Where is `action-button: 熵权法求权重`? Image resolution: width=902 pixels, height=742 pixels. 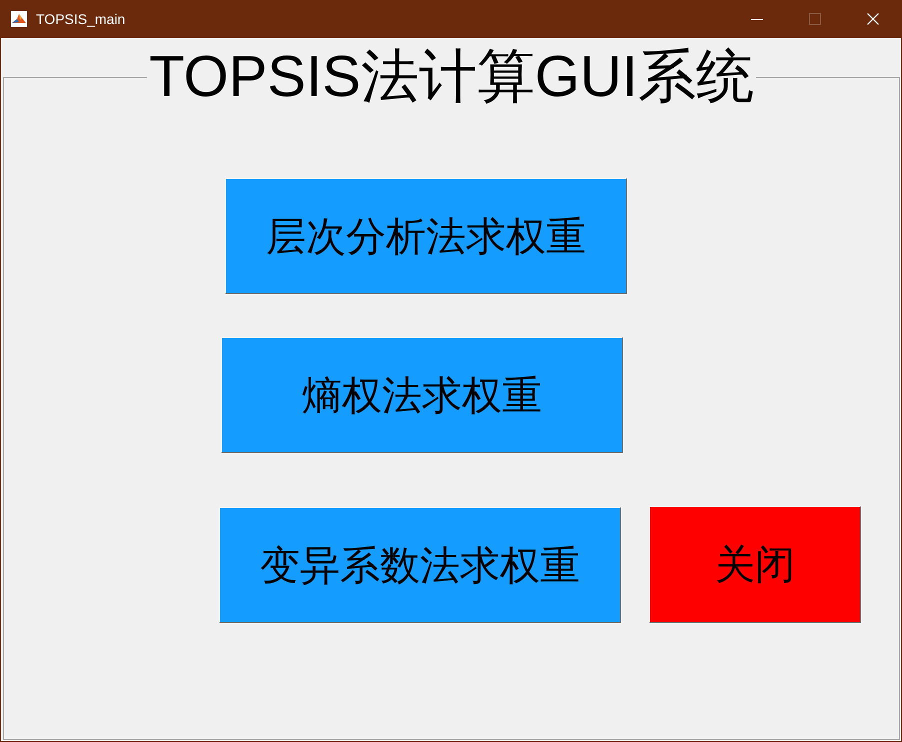 action-button: 熵权法求权重 is located at coordinates (422, 395).